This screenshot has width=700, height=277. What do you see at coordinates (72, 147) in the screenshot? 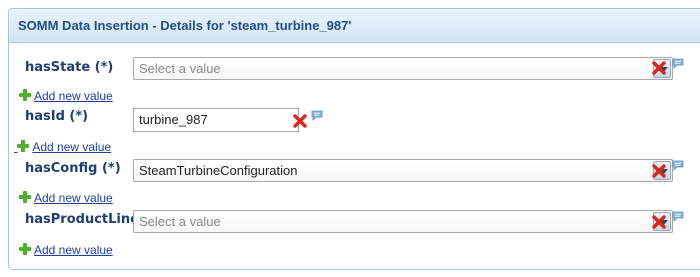
I see `hasid-add-label: Add new value` at bounding box center [72, 147].